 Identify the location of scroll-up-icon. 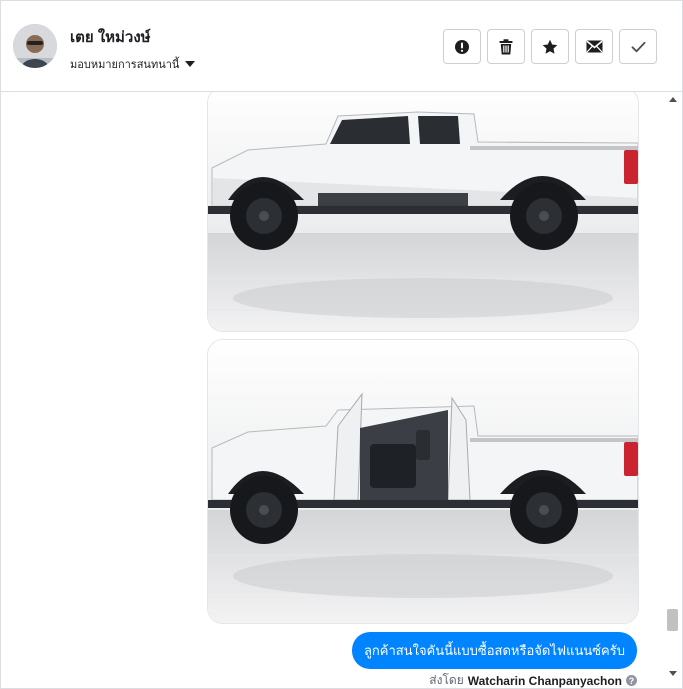
(673, 99).